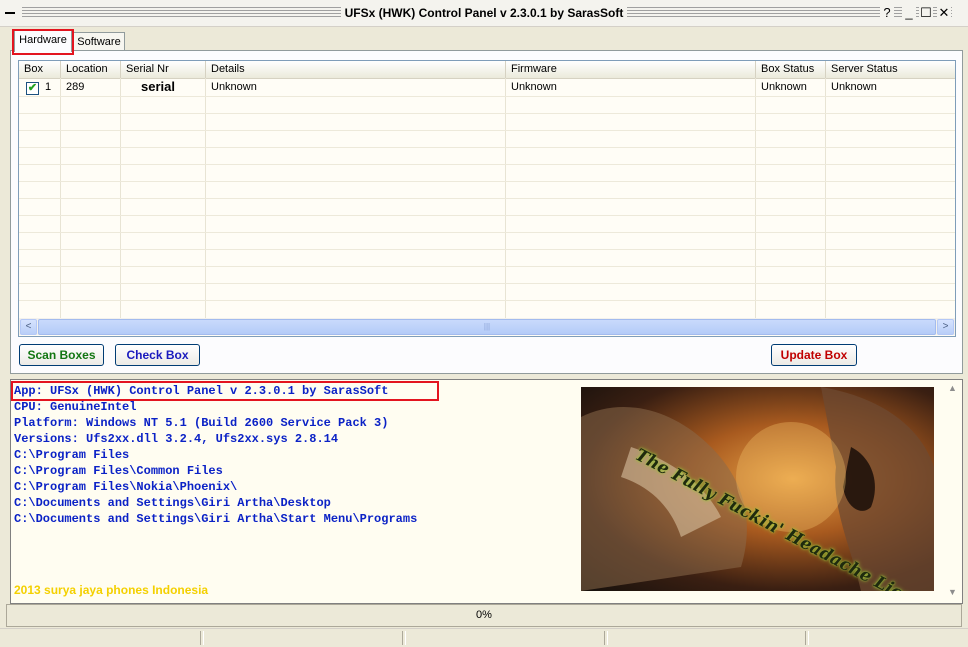 The image size is (968, 647). What do you see at coordinates (945, 327) in the screenshot?
I see `scroll-right-button: >` at bounding box center [945, 327].